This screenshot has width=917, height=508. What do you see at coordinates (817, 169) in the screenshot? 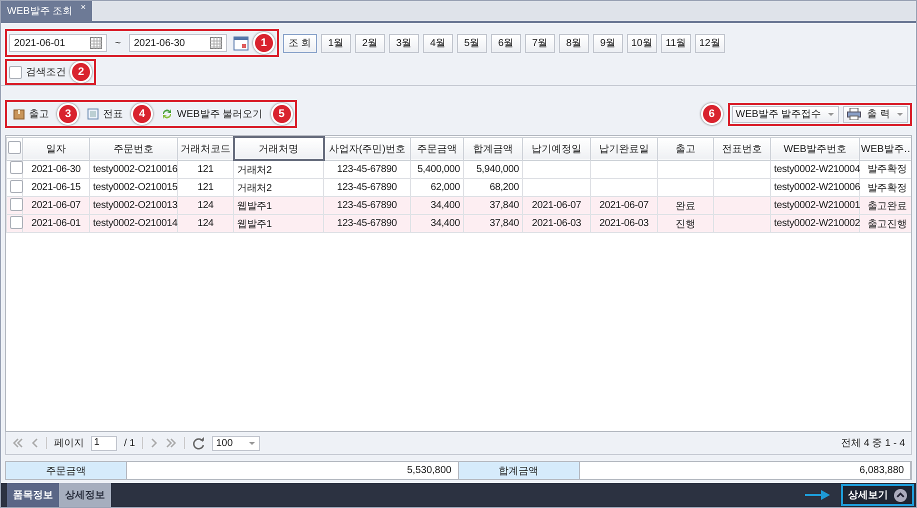
I see `table-cell: testy0002-W210004` at bounding box center [817, 169].